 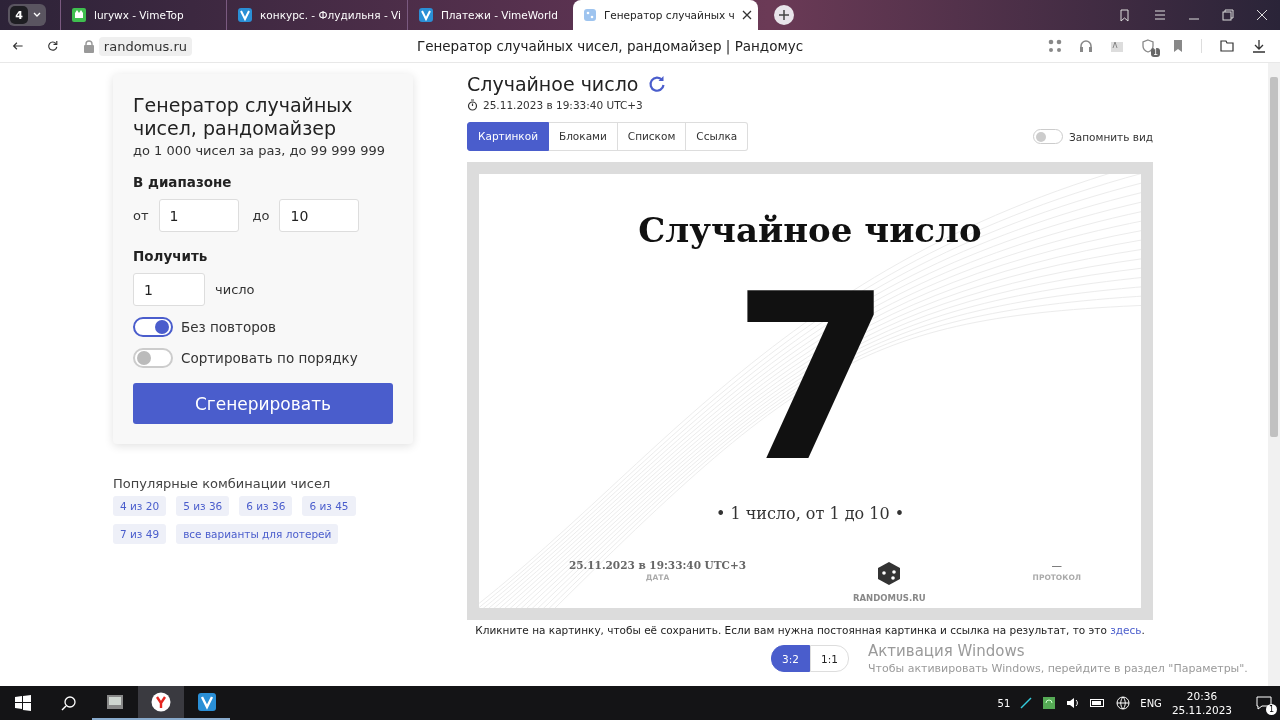 I want to click on time: 20:36, so click(x=1202, y=696).